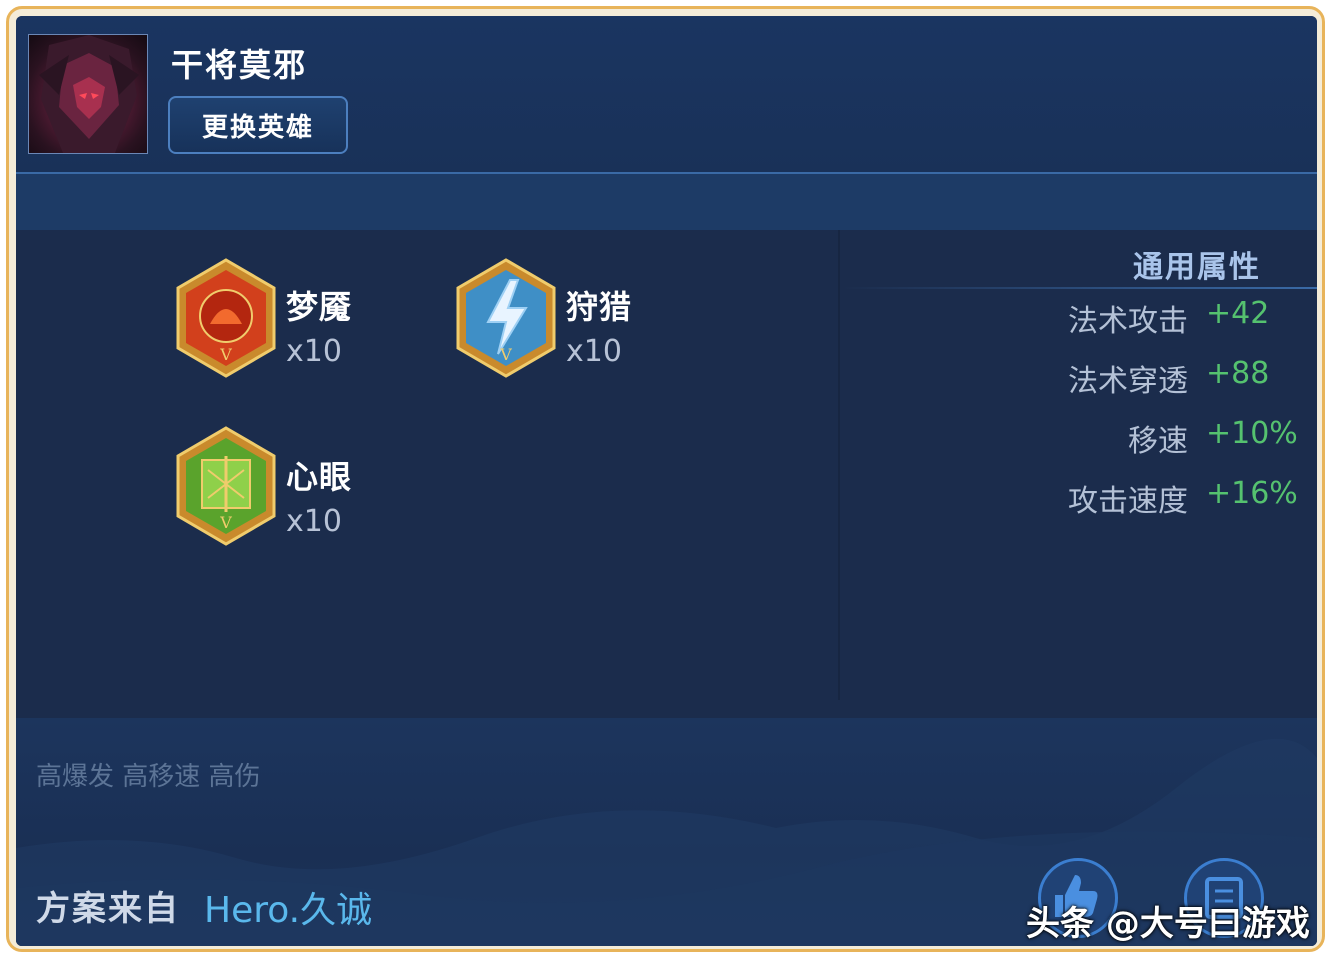 The height and width of the screenshot is (962, 1335). I want to click on hero-name: 干将莫邪, so click(239, 65).